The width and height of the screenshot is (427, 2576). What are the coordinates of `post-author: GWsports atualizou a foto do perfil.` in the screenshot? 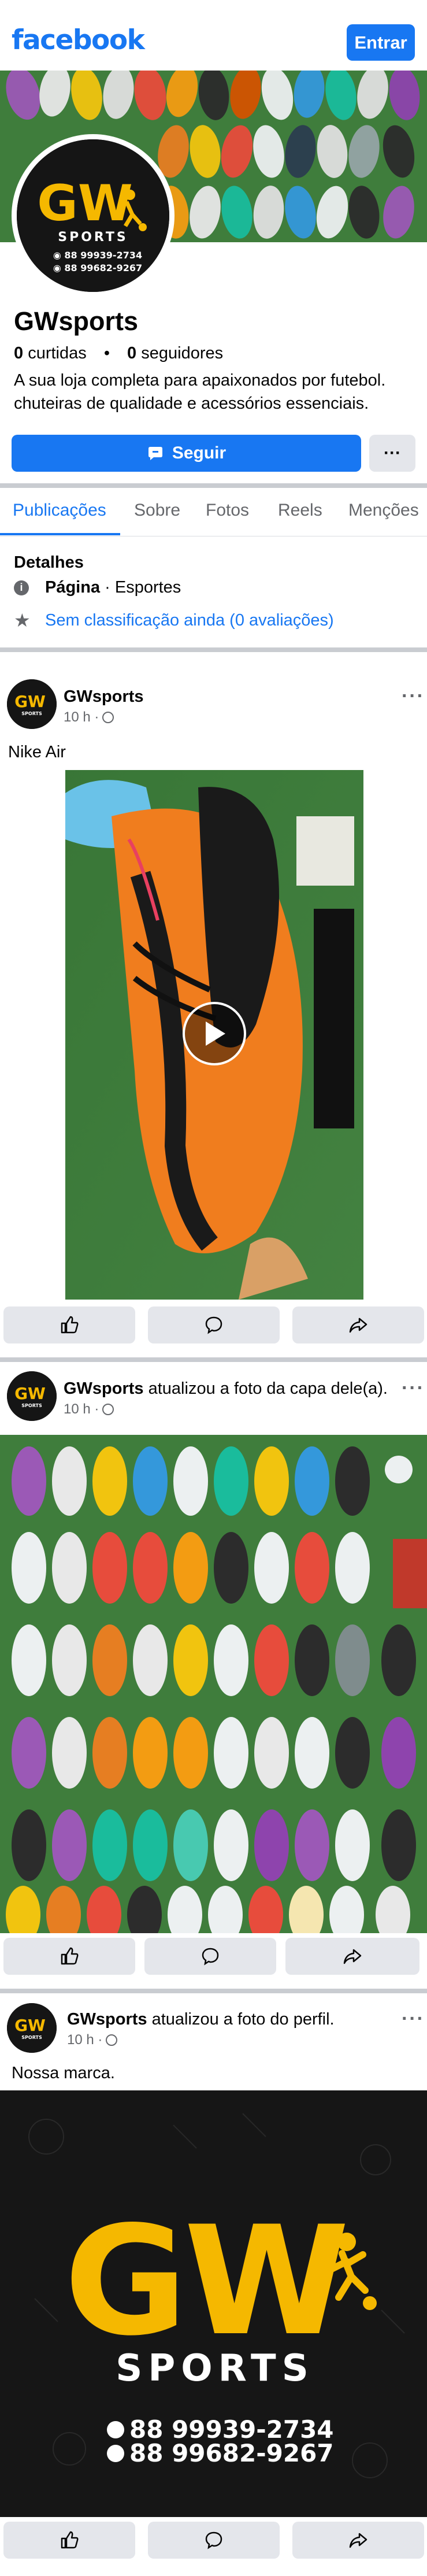 It's located at (201, 2019).